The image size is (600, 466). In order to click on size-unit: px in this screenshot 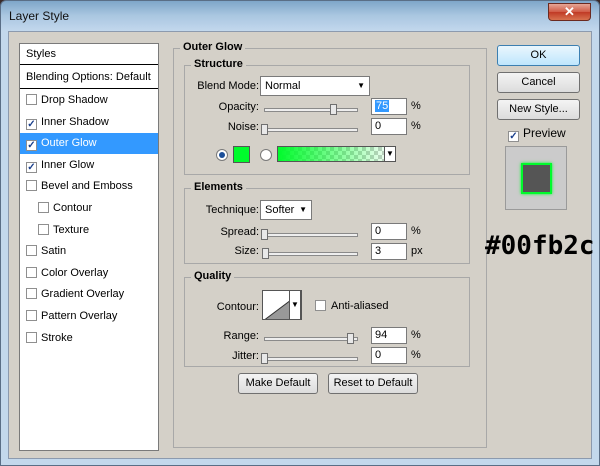, I will do `click(417, 251)`.